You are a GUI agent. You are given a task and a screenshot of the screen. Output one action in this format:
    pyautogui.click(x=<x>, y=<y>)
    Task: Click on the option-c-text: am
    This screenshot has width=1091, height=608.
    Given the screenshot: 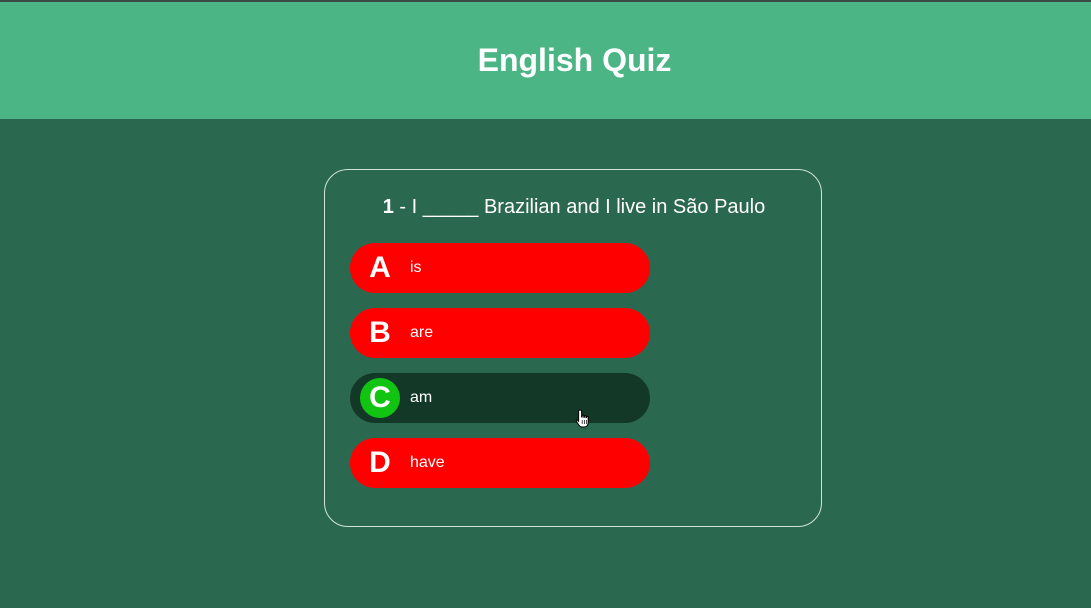 What is the action you would take?
    pyautogui.click(x=421, y=397)
    